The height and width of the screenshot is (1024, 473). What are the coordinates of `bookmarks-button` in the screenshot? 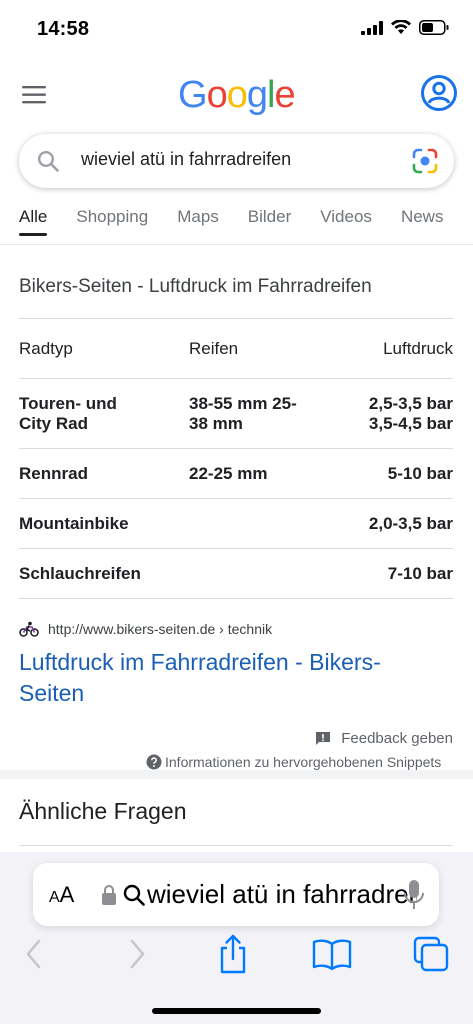 It's located at (332, 954).